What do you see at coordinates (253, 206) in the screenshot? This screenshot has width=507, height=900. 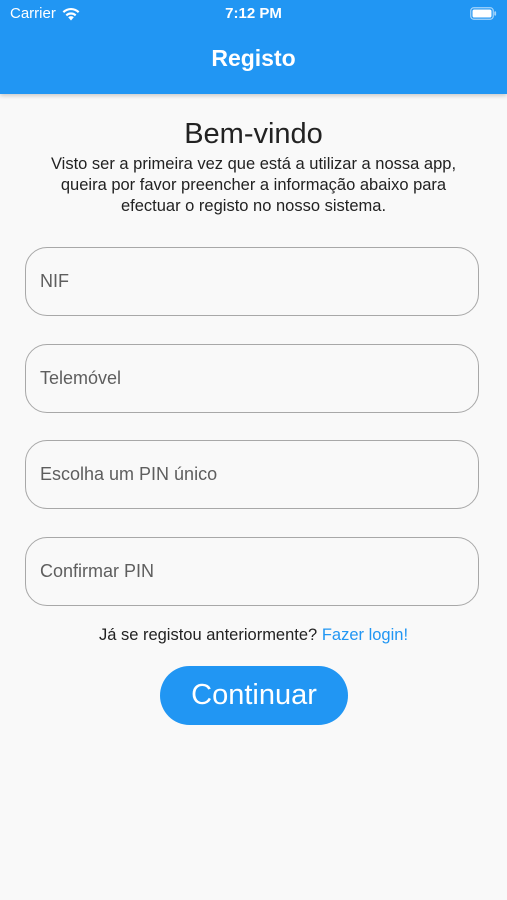 I see `welcome-line-3: efectuar o registo no nosso sistema.` at bounding box center [253, 206].